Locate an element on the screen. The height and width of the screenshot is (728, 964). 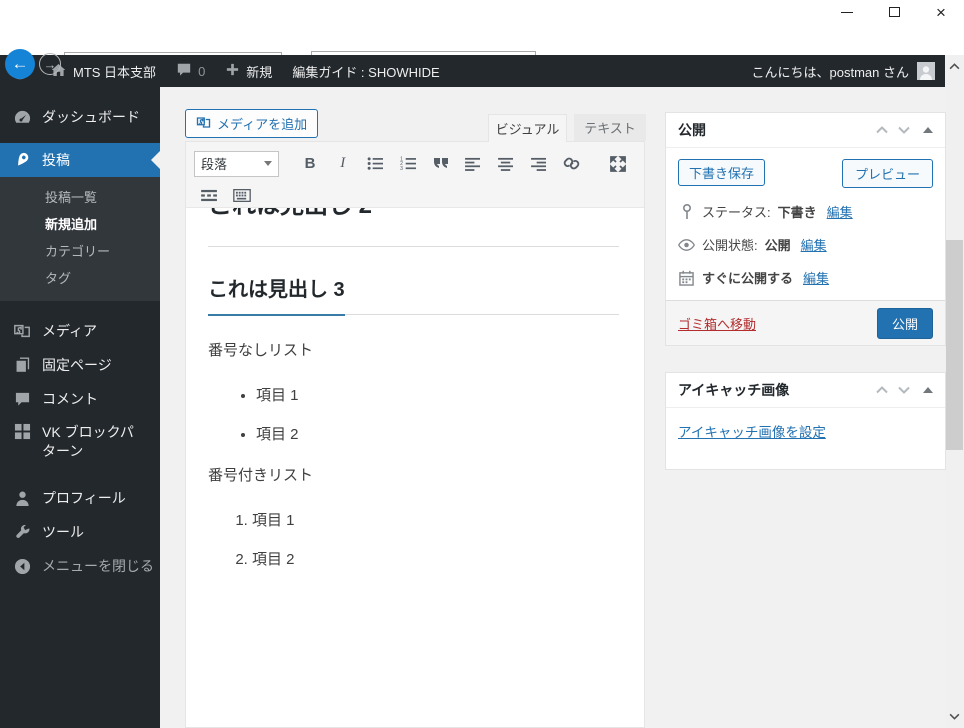
status-value: 下書き is located at coordinates (797, 212).